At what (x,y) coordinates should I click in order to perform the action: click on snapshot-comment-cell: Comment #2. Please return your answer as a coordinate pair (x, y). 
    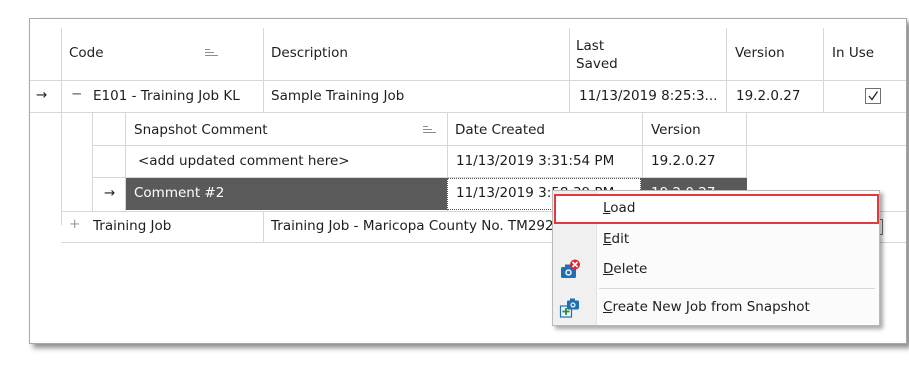
    Looking at the image, I should click on (179, 193).